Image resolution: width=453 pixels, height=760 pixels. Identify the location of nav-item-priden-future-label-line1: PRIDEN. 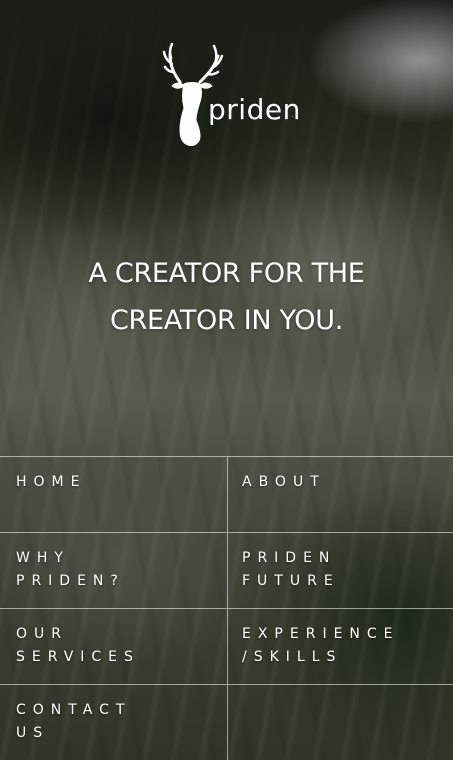
(289, 558).